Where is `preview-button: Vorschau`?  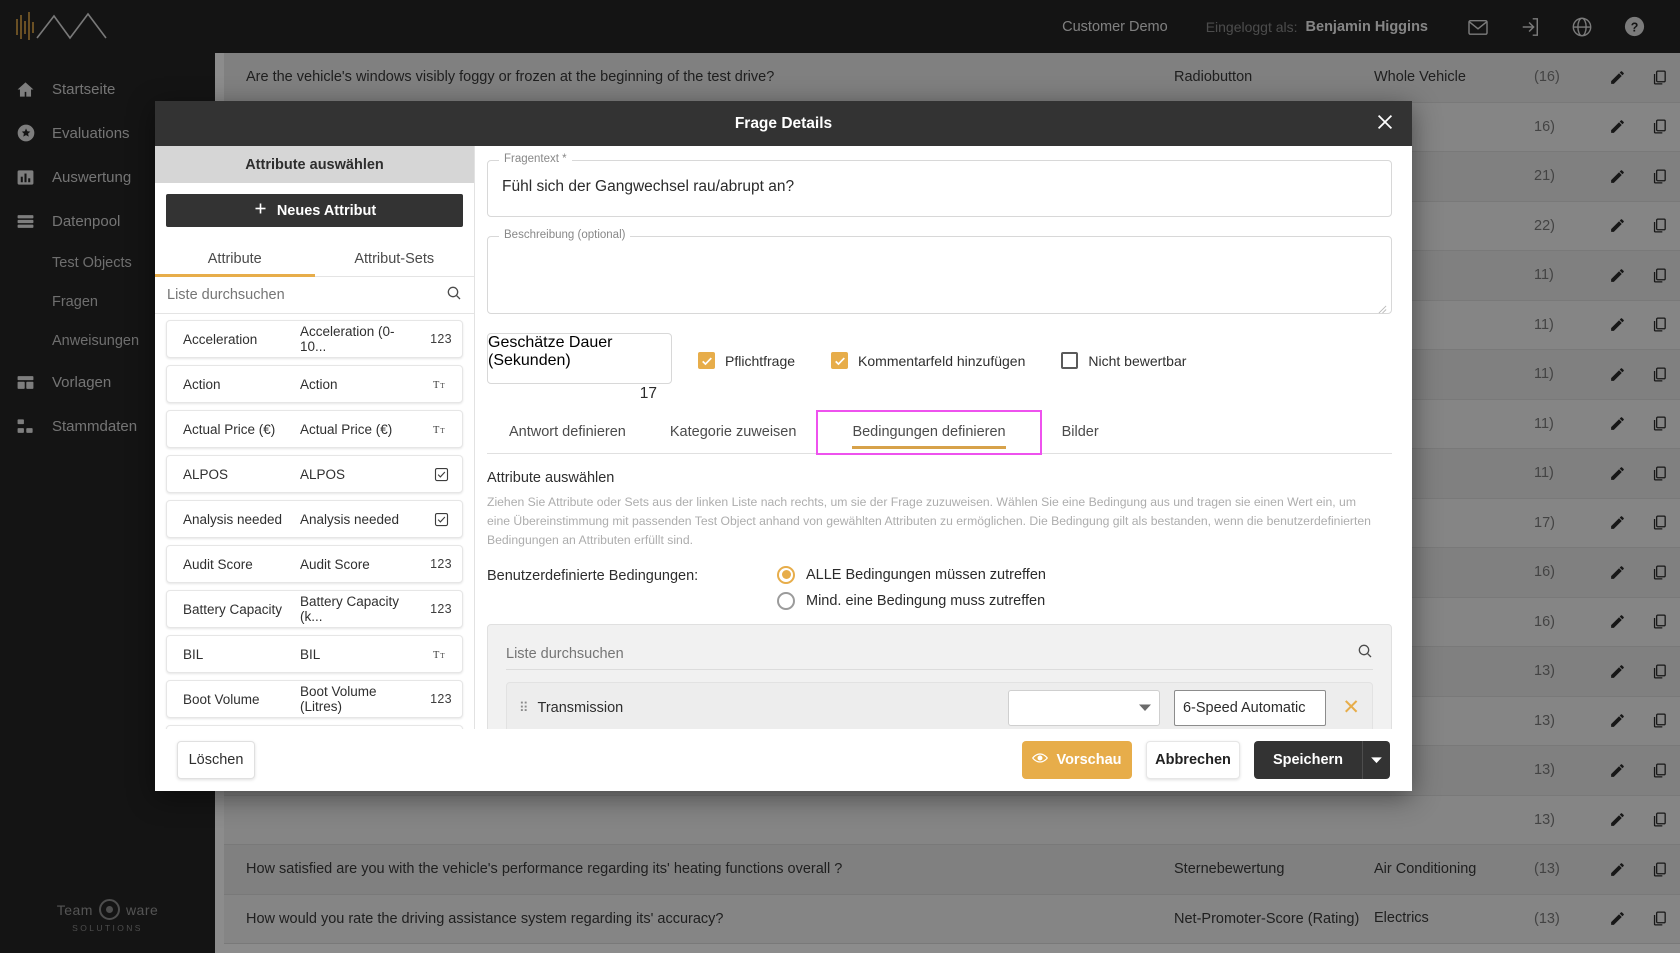
preview-button: Vorschau is located at coordinates (1077, 760).